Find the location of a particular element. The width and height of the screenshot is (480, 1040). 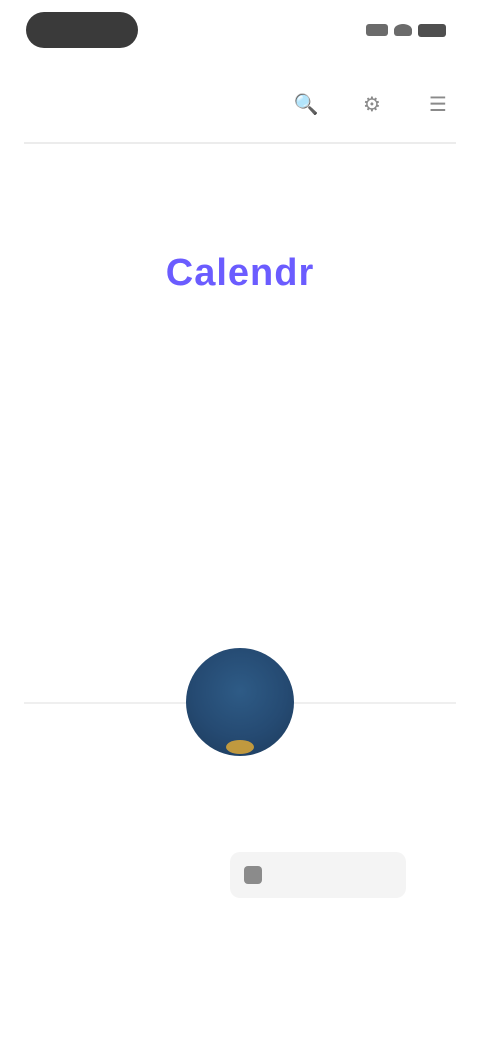

google-icon is located at coordinates (253, 875).